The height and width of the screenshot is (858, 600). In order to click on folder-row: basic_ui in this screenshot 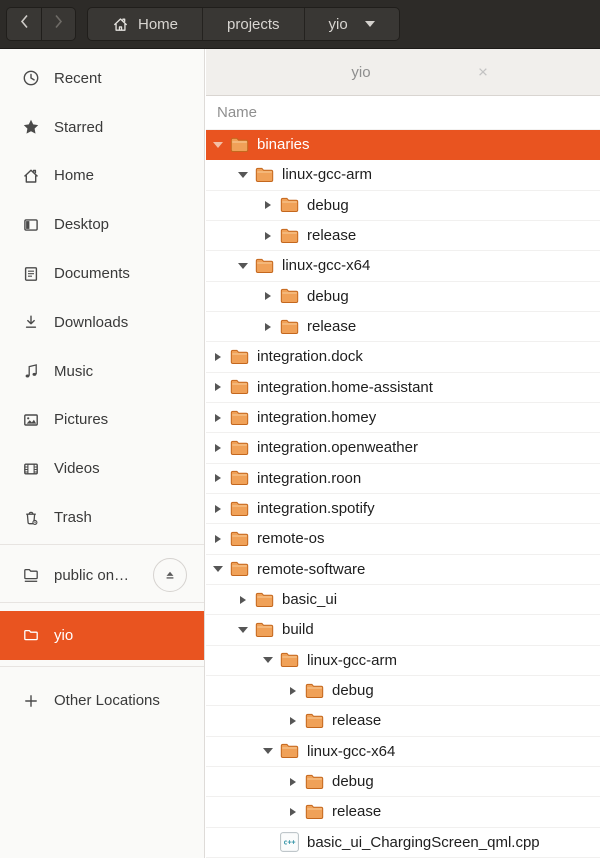, I will do `click(403, 600)`.